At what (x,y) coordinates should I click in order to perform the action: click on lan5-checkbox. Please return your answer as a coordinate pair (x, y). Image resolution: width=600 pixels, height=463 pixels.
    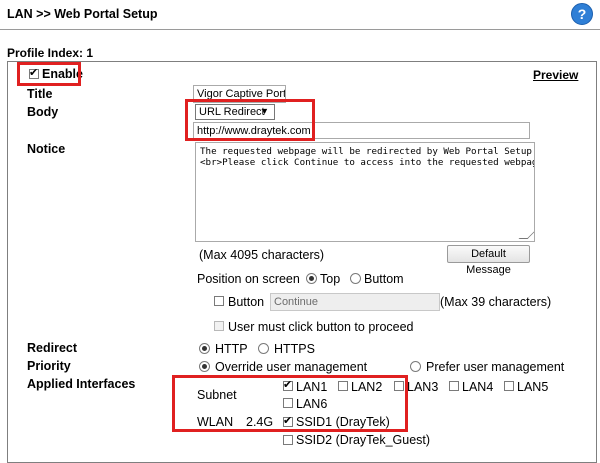
    Looking at the image, I should click on (509, 386).